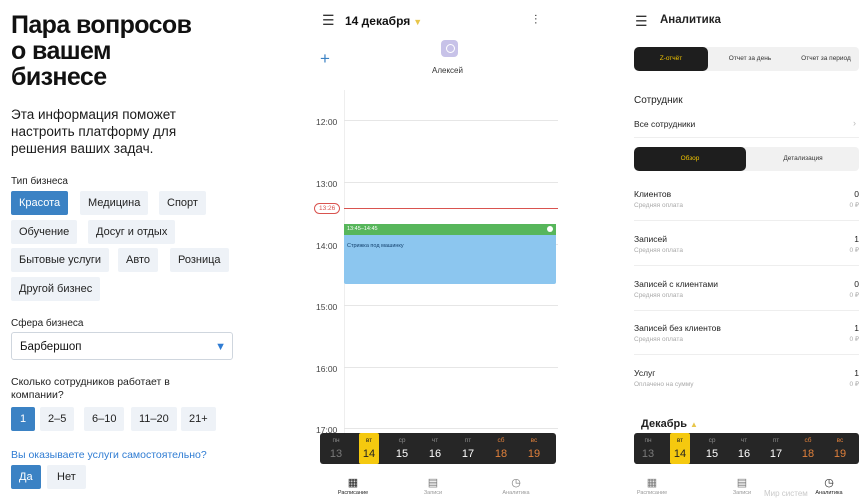 The height and width of the screenshot is (502, 859). Describe the element at coordinates (90, 382) in the screenshot. I see `question-line: Сколько сотрудников работает в` at that location.